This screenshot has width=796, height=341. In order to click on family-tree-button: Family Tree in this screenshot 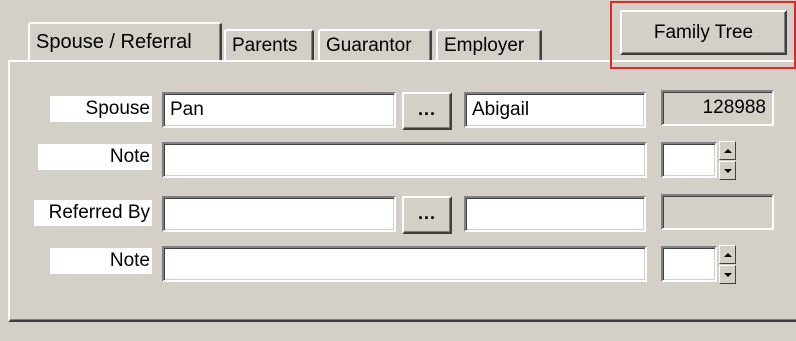, I will do `click(703, 32)`.